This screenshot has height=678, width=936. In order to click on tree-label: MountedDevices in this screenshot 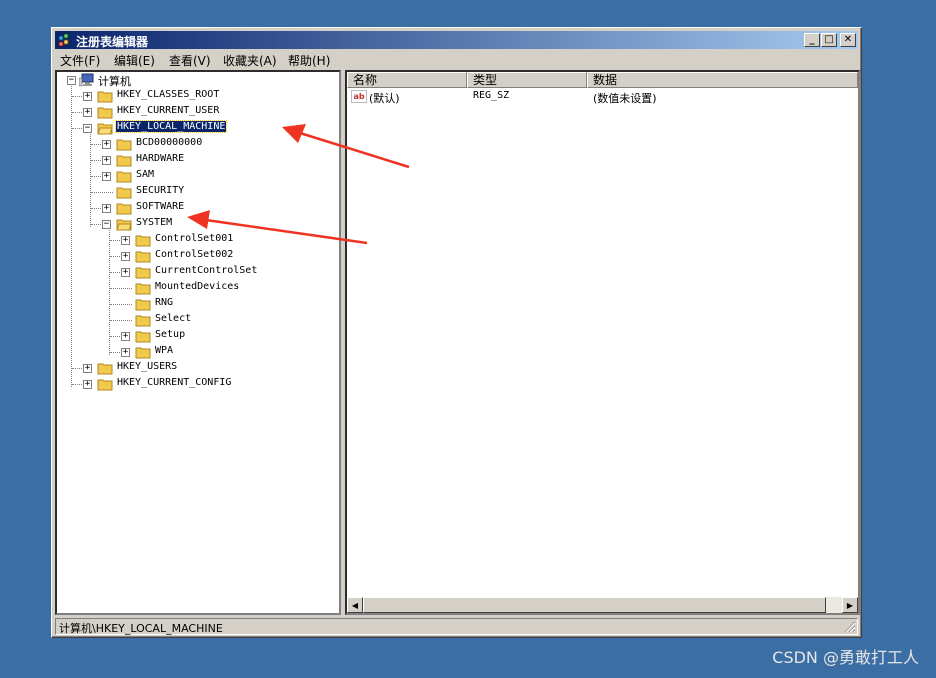, I will do `click(197, 286)`.